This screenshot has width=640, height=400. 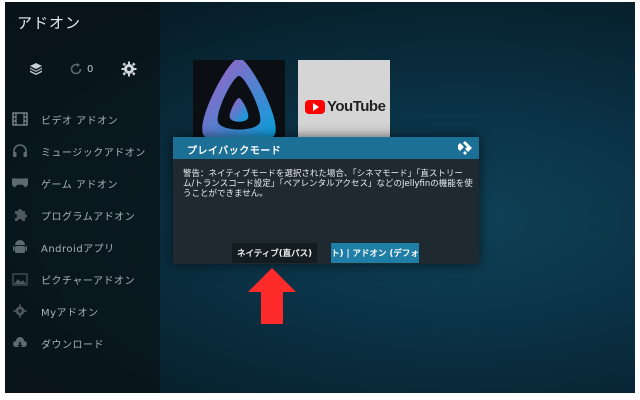 I want to click on box-icon, so click(x=36, y=69).